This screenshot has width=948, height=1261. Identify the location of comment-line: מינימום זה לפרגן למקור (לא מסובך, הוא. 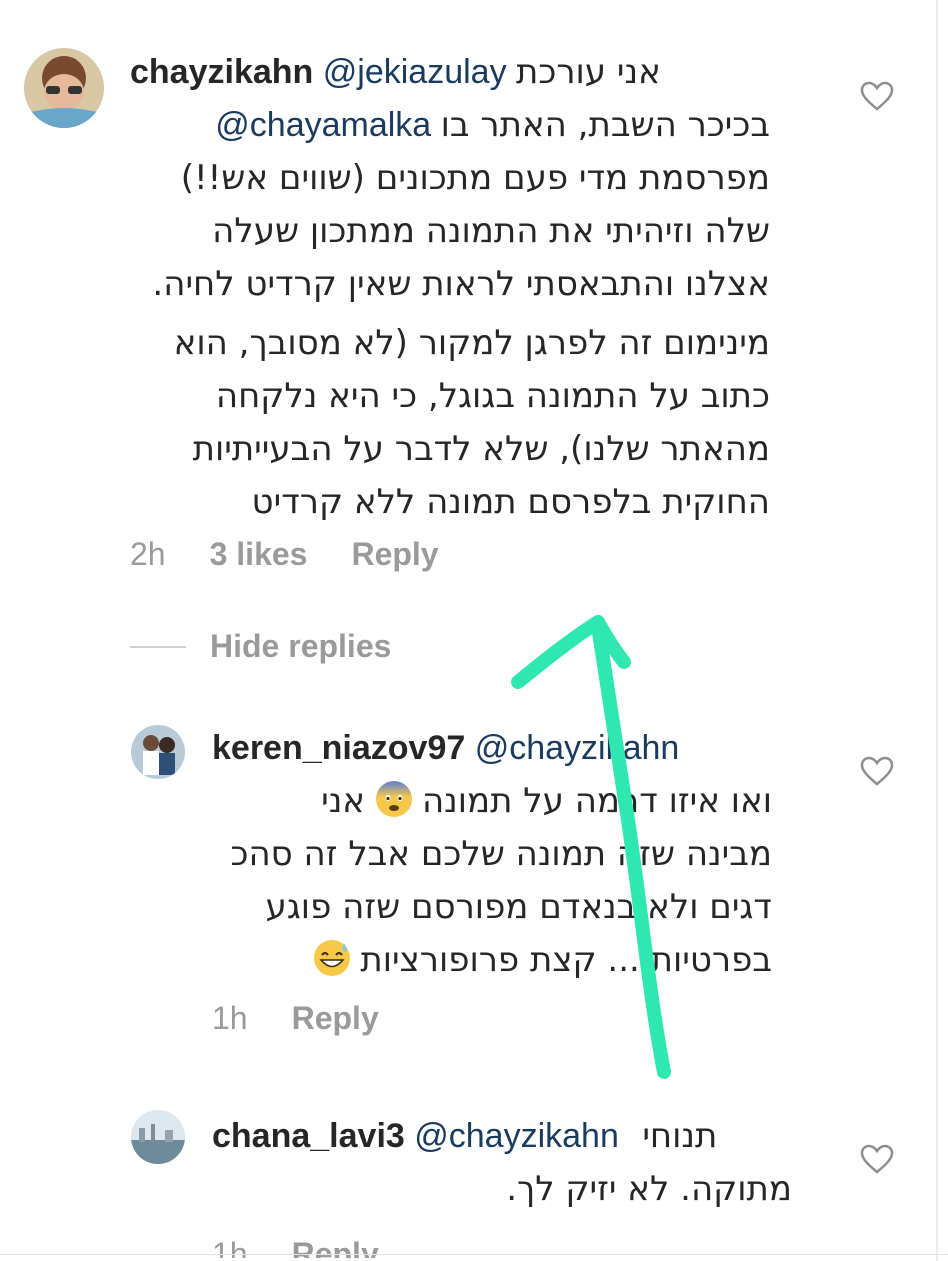
(471, 343).